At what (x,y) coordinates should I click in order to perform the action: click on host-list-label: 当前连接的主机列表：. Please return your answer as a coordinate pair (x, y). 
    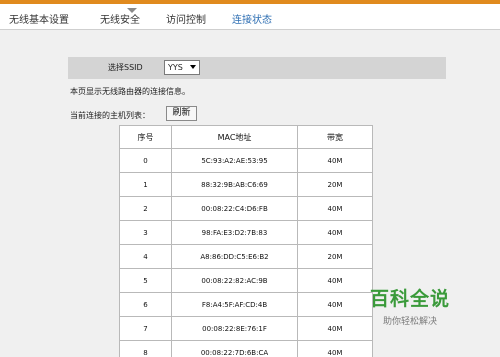
    Looking at the image, I should click on (110, 115).